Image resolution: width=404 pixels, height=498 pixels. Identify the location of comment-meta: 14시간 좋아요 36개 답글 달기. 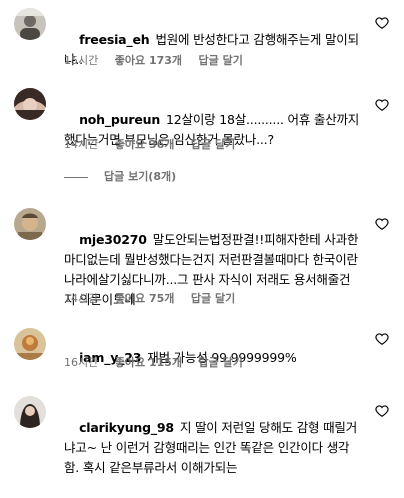
(156, 144).